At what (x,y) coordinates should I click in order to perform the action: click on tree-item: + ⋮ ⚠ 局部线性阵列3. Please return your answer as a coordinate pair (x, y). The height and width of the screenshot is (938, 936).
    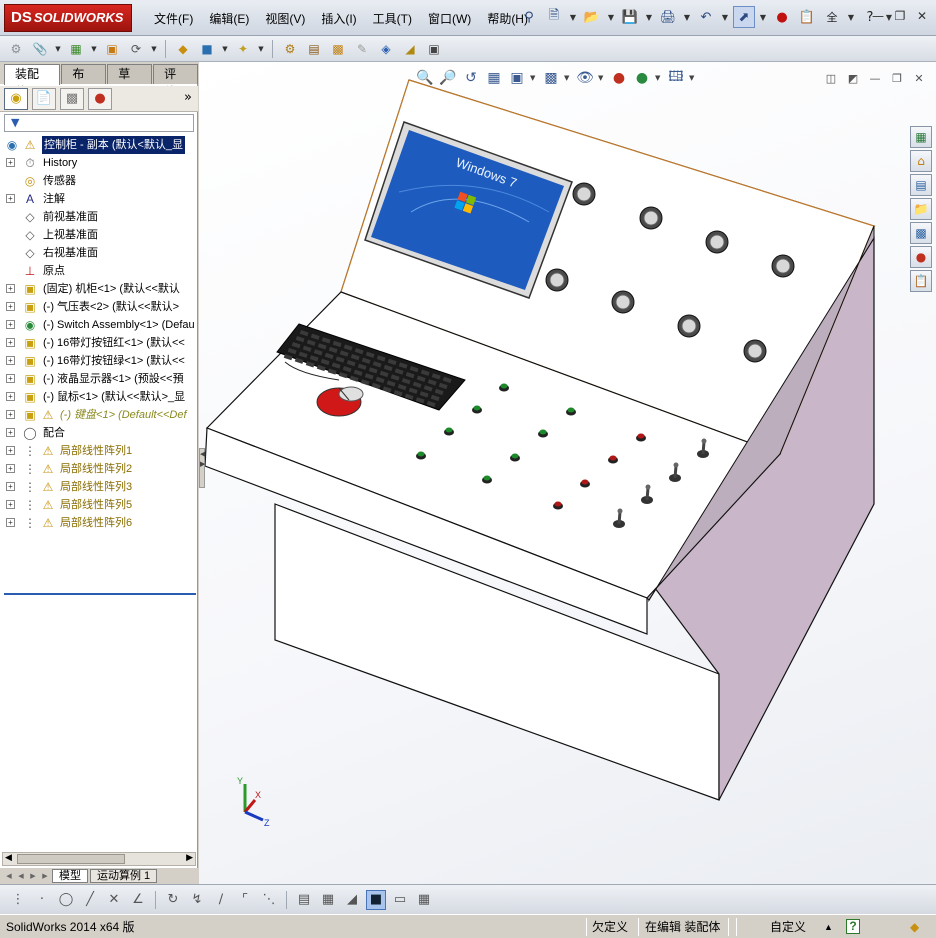
    Looking at the image, I should click on (98, 487).